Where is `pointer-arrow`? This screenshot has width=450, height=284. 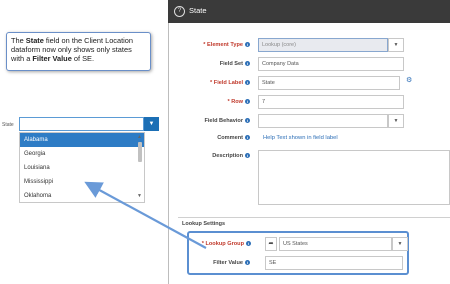 pointer-arrow is located at coordinates (145, 215).